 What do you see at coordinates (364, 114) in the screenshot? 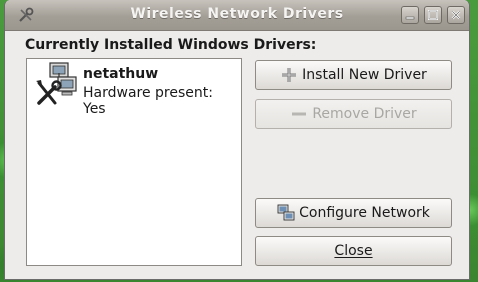
I see `remove-driver-label: Remove Driver` at bounding box center [364, 114].